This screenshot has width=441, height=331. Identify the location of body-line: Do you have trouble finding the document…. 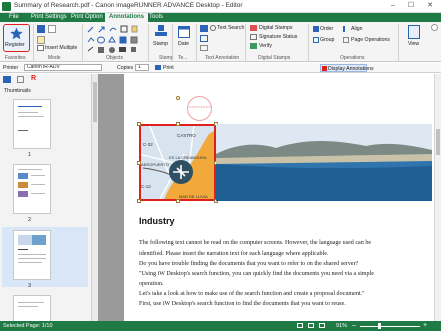
(249, 264).